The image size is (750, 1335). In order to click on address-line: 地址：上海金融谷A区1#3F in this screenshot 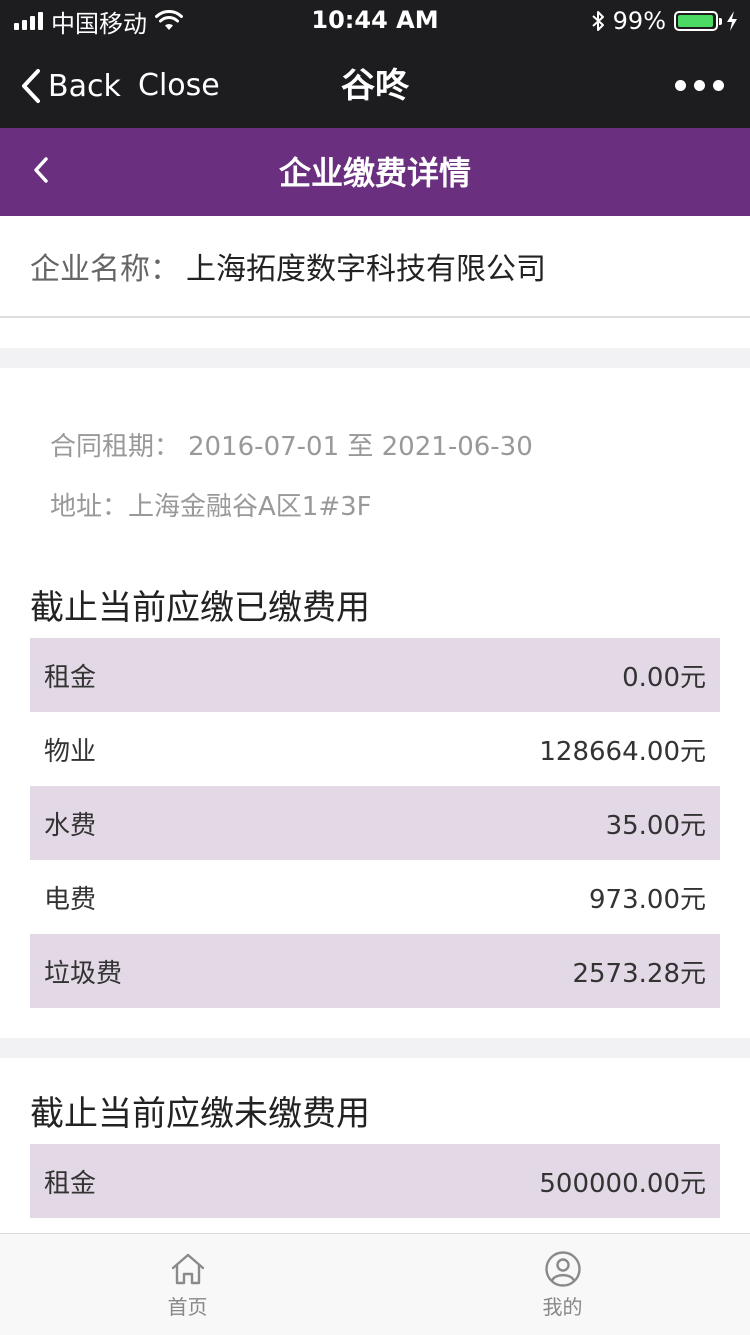, I will do `click(211, 504)`.